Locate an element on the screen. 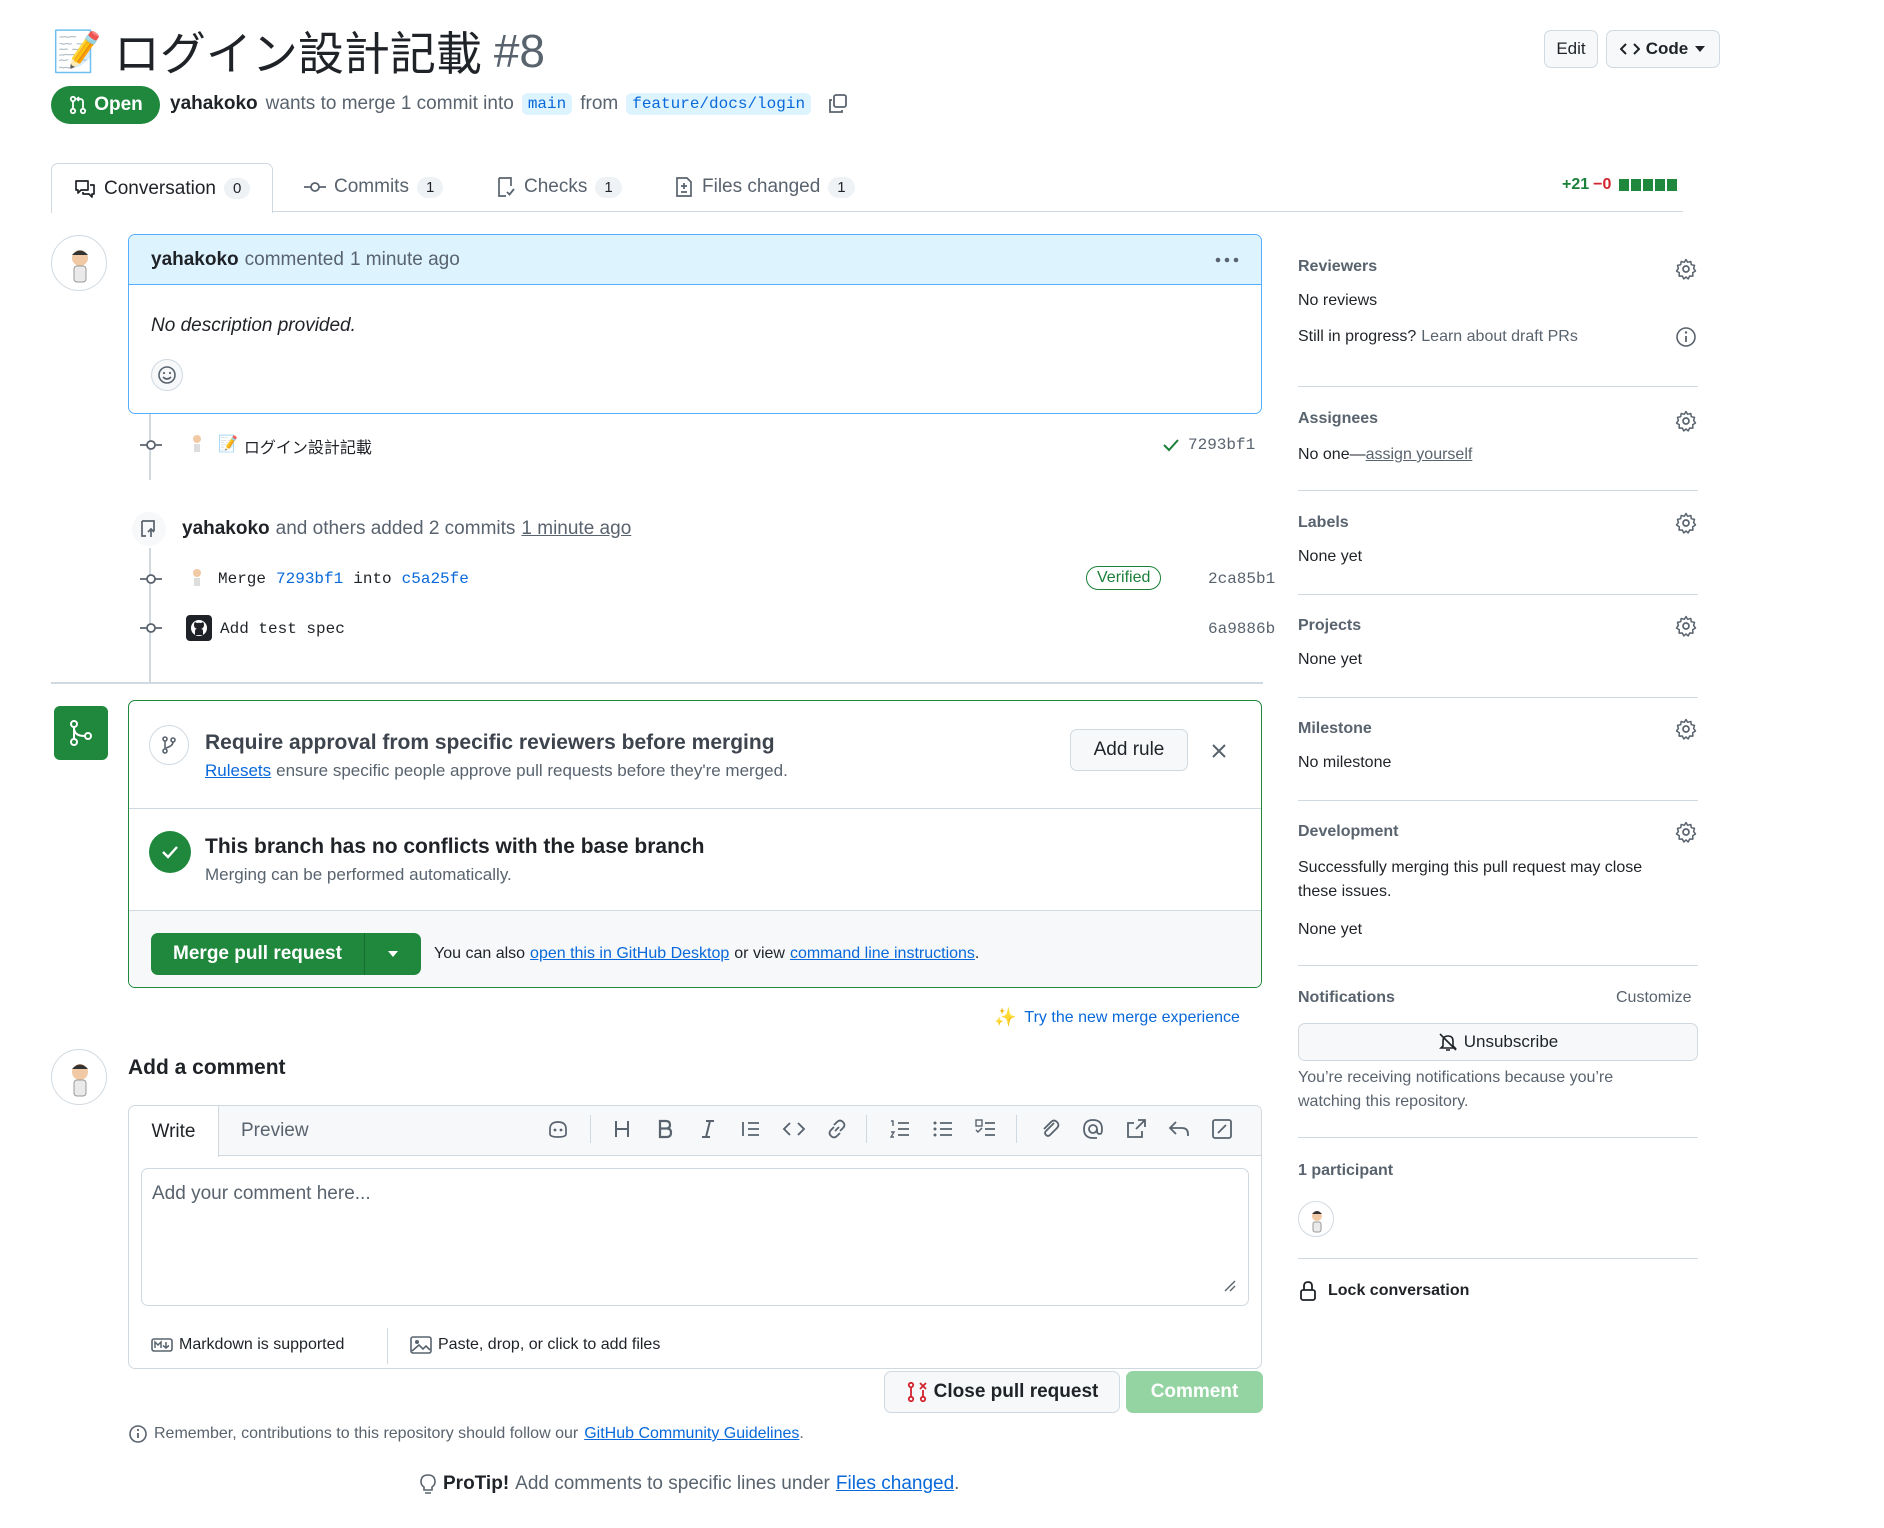 The height and width of the screenshot is (1528, 1884). info-icon is located at coordinates (1686, 337).